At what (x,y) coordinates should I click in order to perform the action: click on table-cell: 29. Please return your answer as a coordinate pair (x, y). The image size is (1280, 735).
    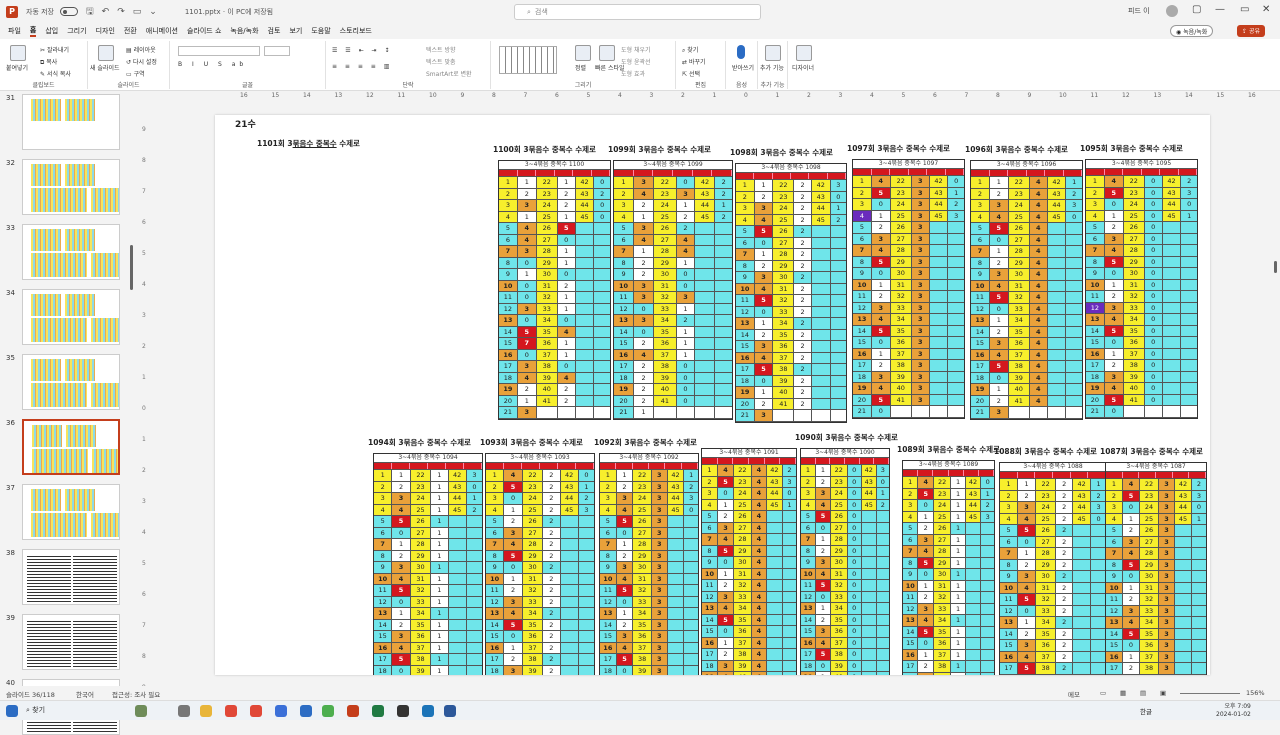
    Looking at the image, I should click on (1019, 262).